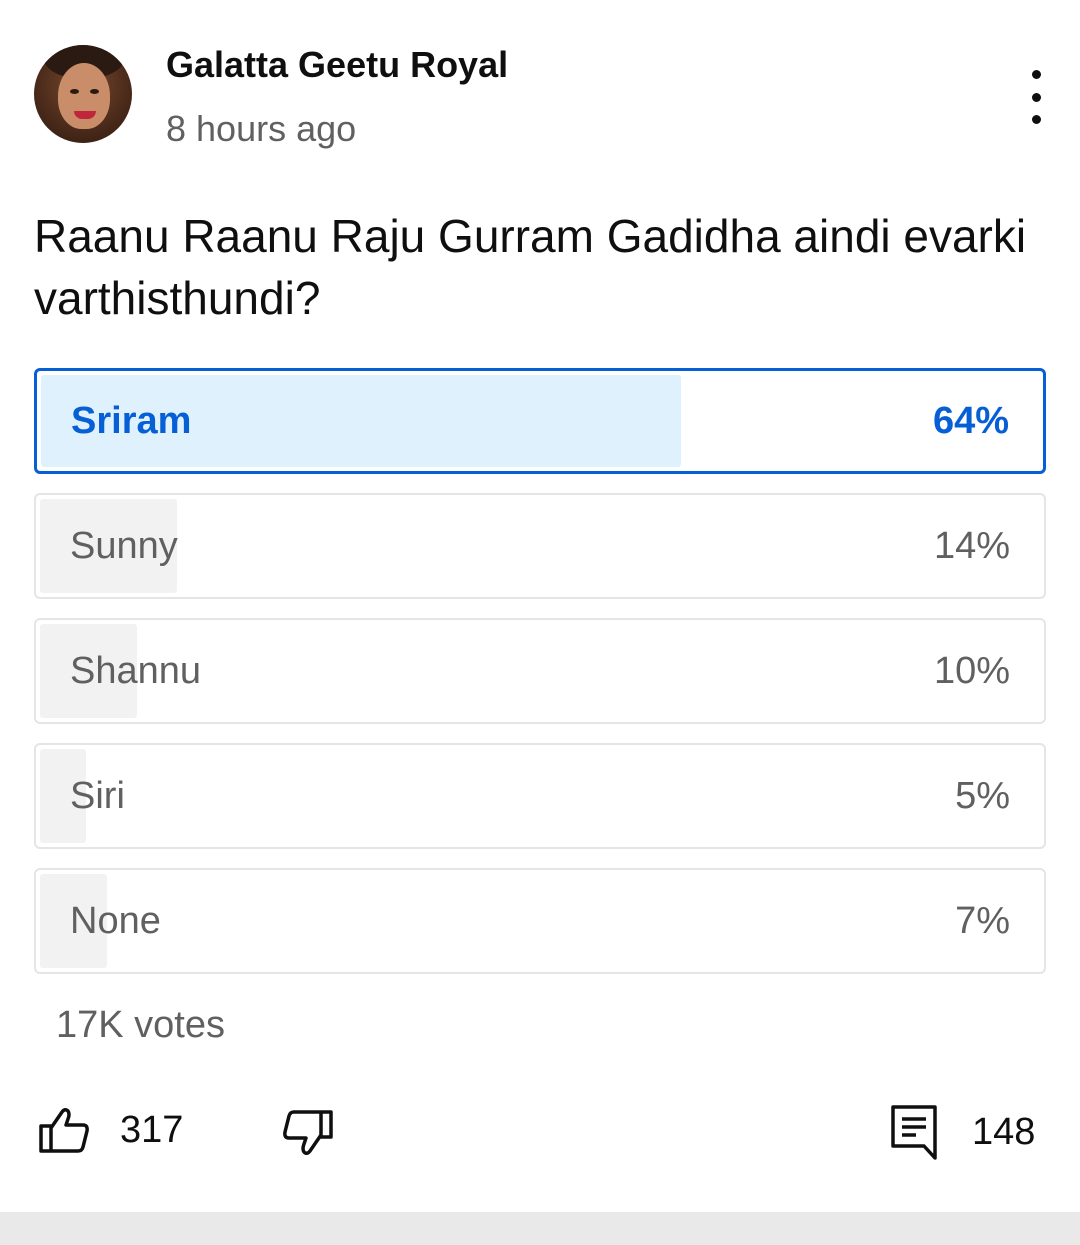 The width and height of the screenshot is (1080, 1245). Describe the element at coordinates (982, 795) in the screenshot. I see `poll-option-percent: 5%` at that location.